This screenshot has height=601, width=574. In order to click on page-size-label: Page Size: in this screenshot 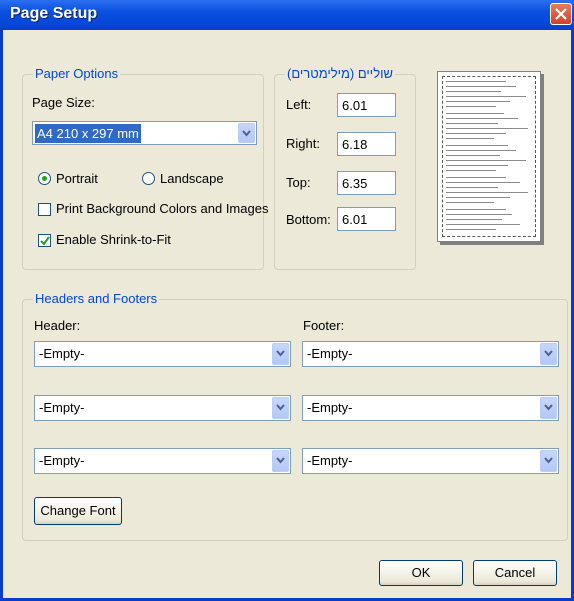, I will do `click(63, 102)`.